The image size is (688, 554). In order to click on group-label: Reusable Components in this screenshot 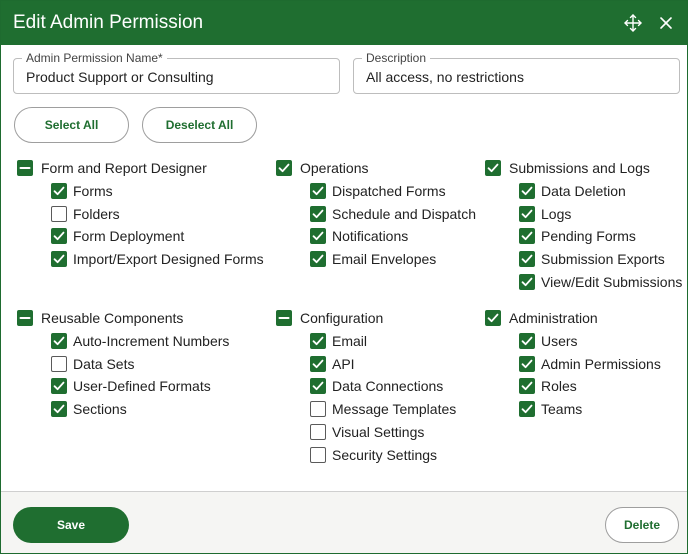, I will do `click(112, 318)`.